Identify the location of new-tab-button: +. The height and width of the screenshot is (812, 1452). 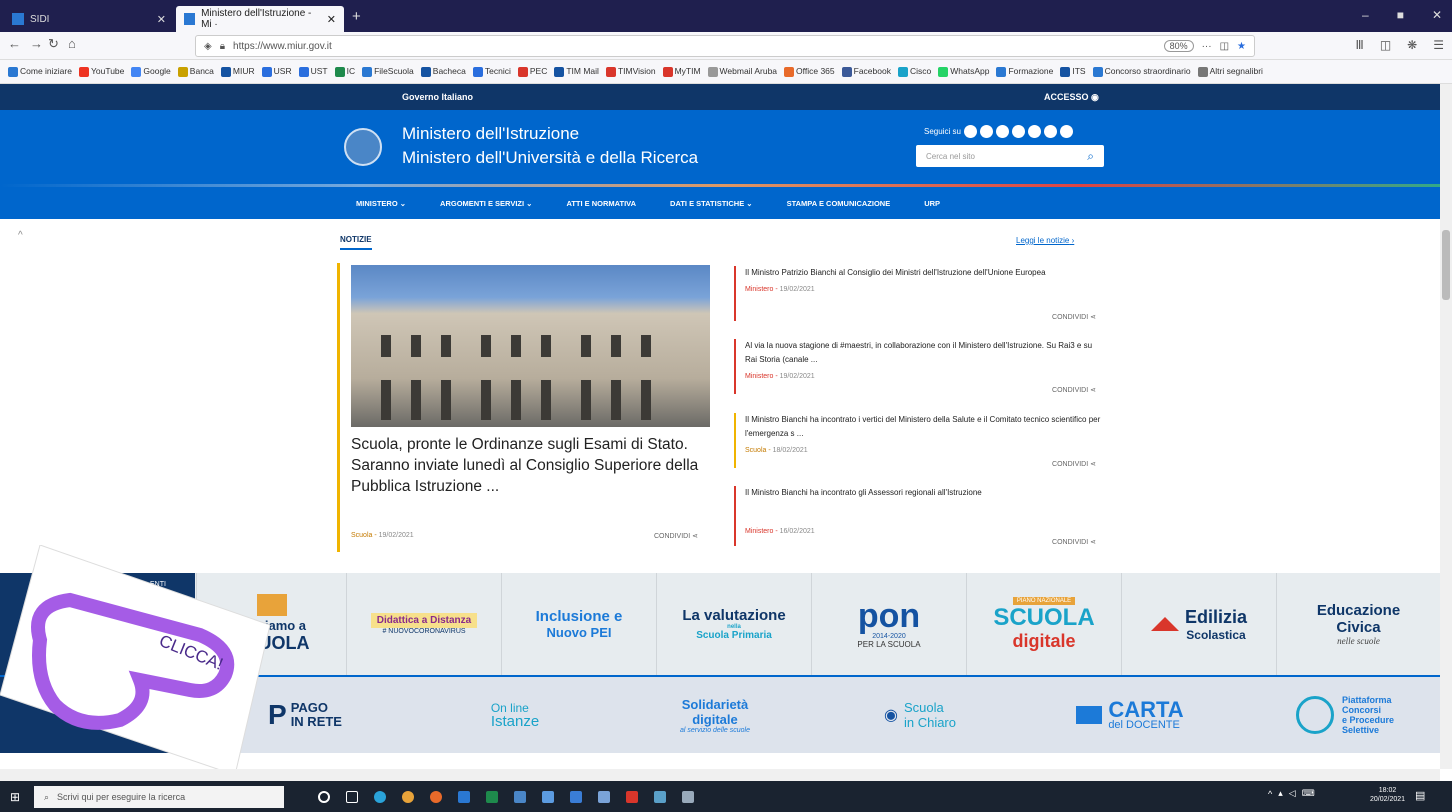
(356, 16).